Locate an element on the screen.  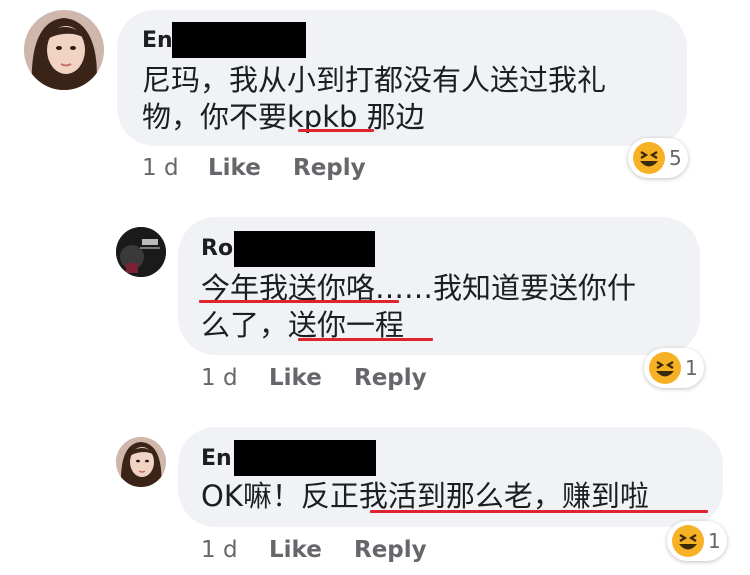
reaction-count: 5 is located at coordinates (675, 158).